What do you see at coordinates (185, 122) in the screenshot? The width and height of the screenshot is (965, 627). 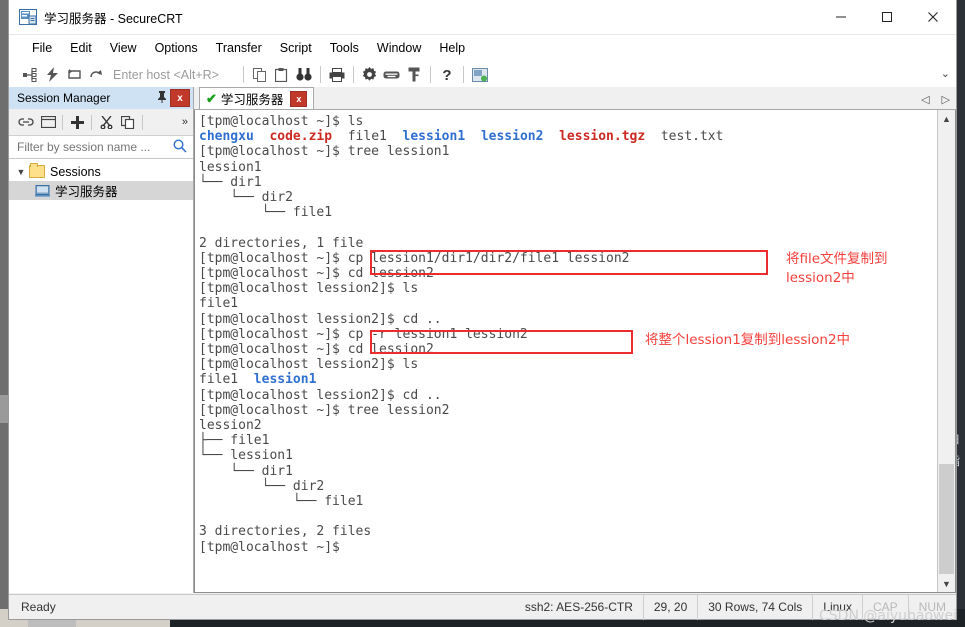 I see `session-manager-overflow-icon: »` at bounding box center [185, 122].